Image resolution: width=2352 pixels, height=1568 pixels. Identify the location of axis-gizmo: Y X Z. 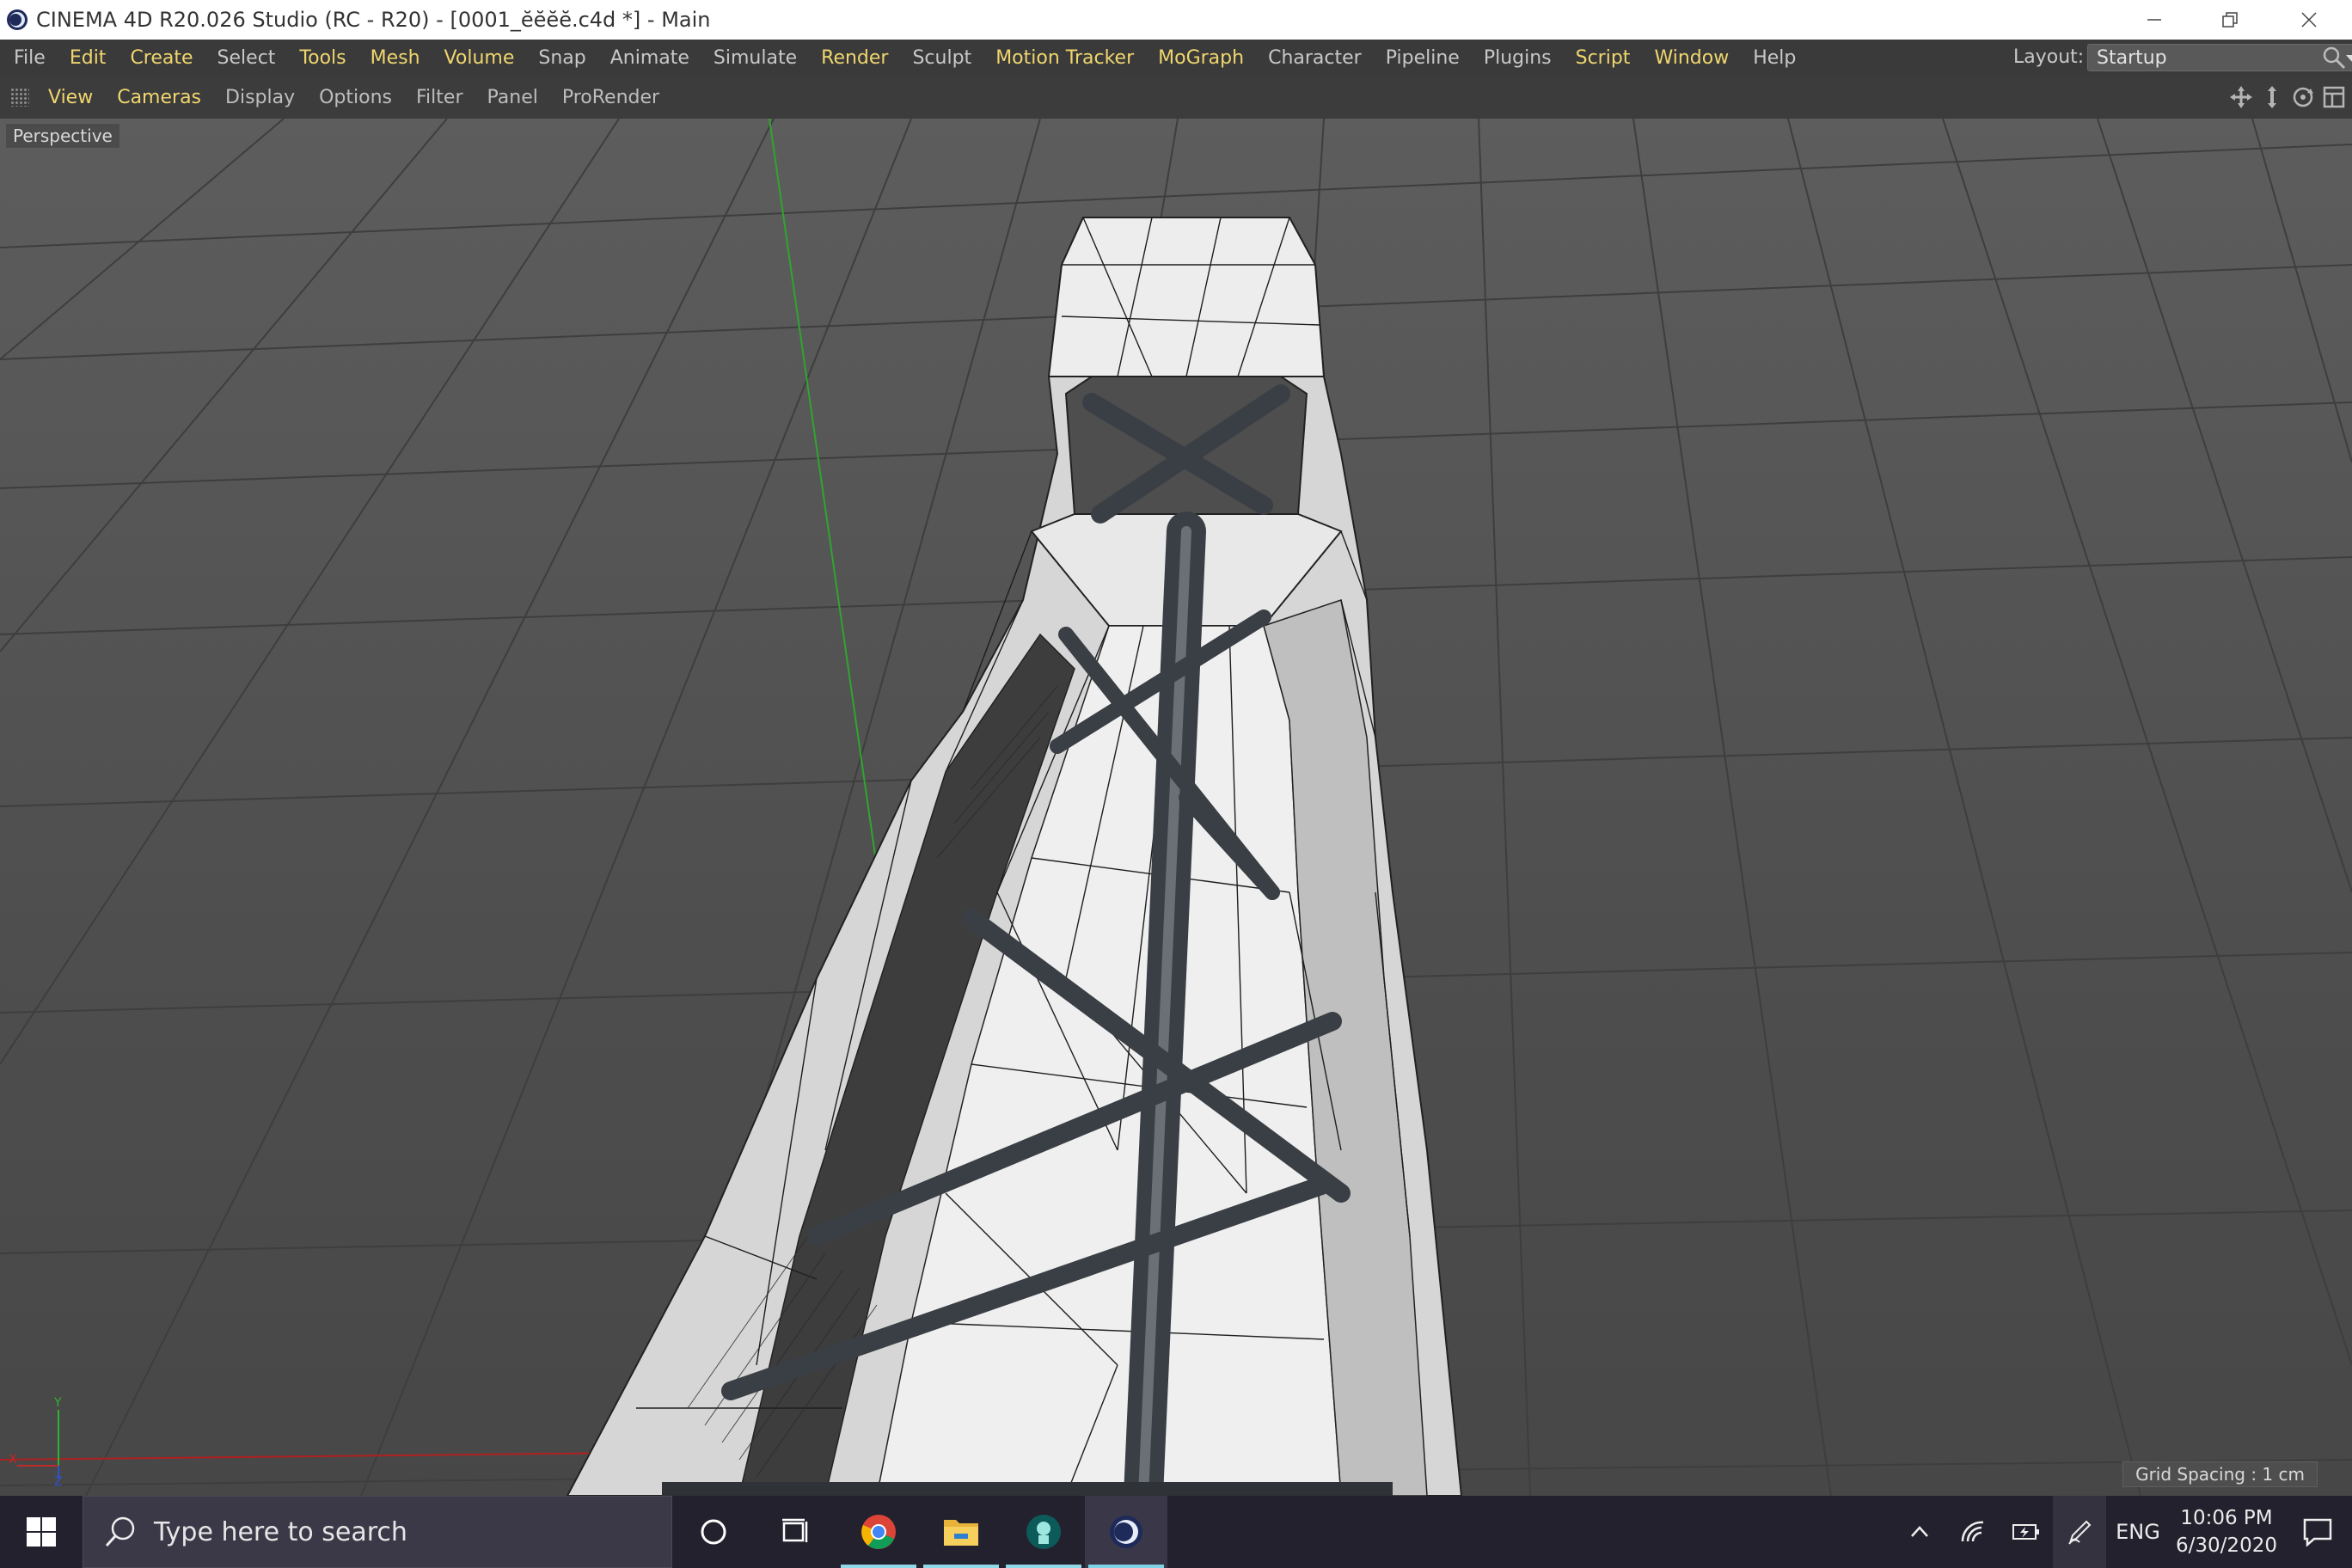
(36, 1441).